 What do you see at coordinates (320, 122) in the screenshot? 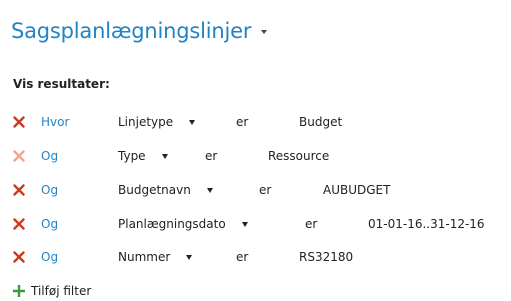
I see `filter-value: Budget` at bounding box center [320, 122].